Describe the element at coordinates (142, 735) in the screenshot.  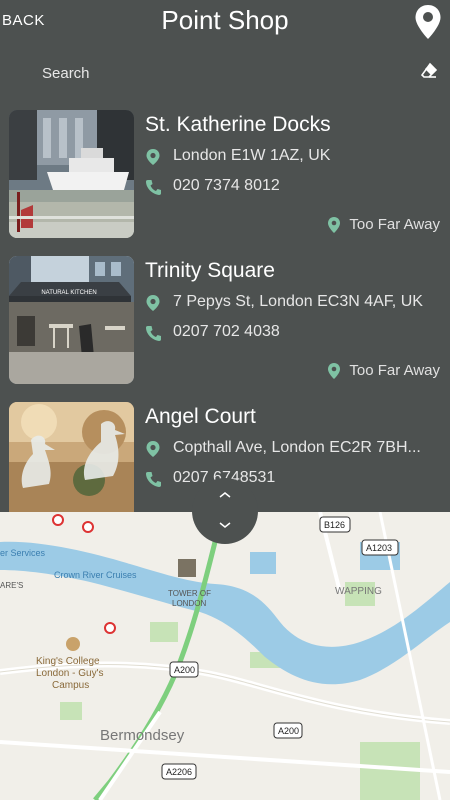
I see `map-label-bermondsey: Bermondsey` at that location.